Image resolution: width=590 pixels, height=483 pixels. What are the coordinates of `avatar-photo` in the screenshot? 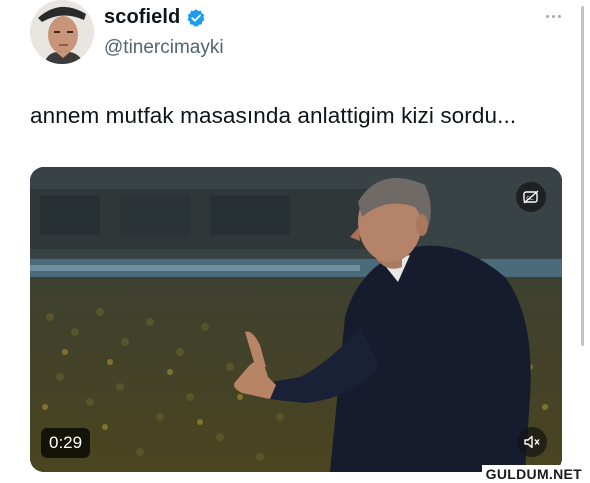 It's located at (62, 32).